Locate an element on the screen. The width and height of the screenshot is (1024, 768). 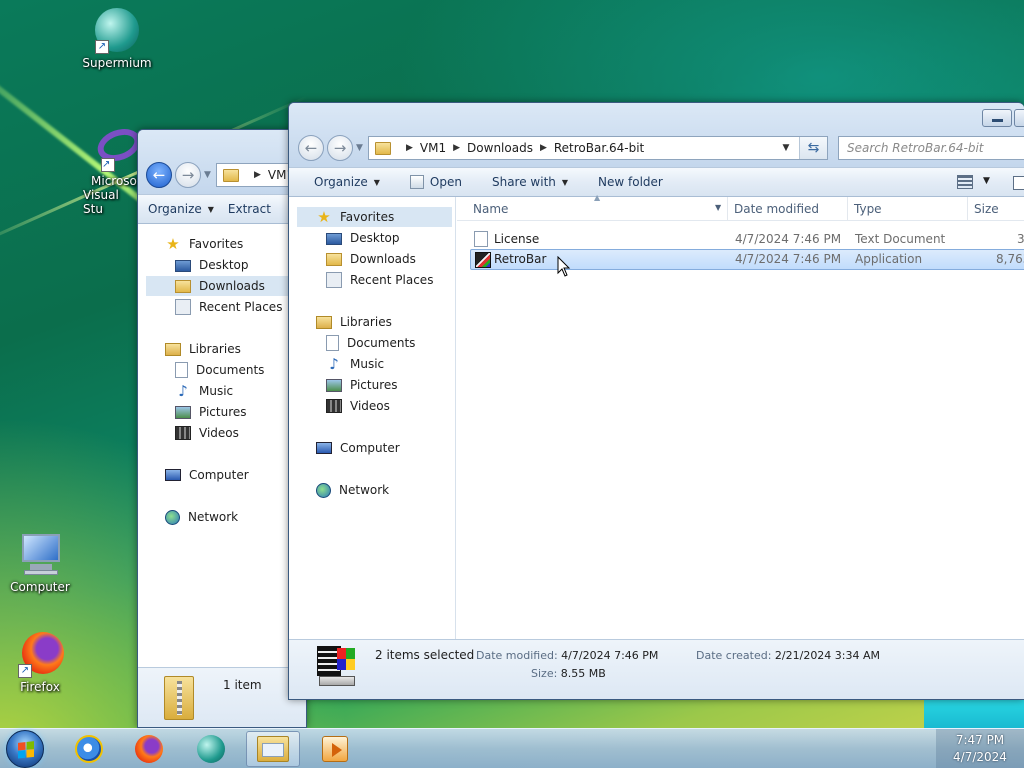
system-clock: 7:47 PM 4/7/2024 is located at coordinates (980, 748).